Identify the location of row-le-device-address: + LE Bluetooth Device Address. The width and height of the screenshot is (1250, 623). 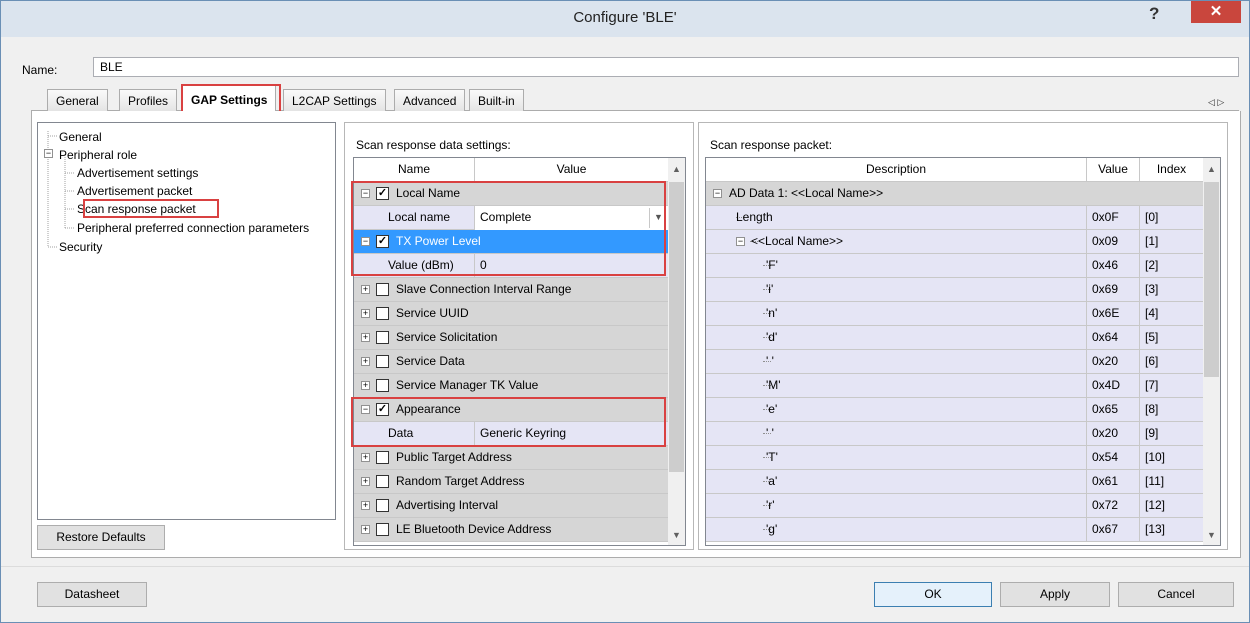
(511, 530).